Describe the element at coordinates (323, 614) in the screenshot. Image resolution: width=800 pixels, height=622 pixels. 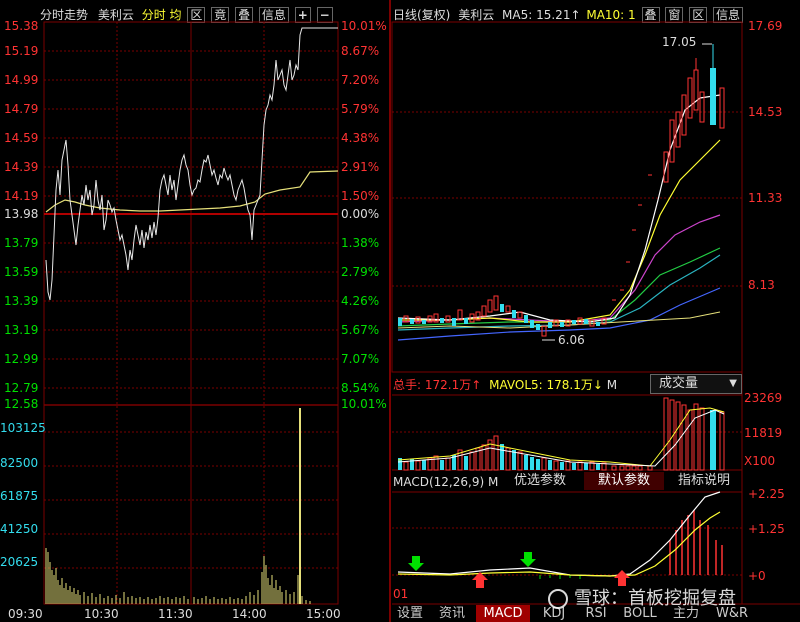
I see `time-label: 15:00` at that location.